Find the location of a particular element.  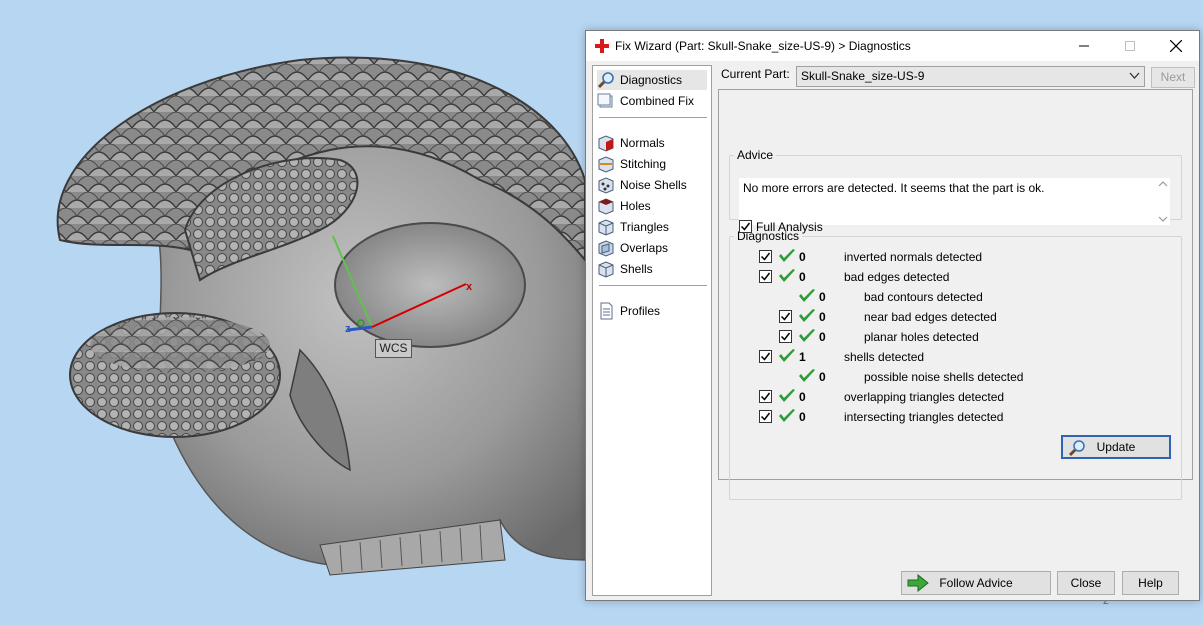

minimize-icon is located at coordinates (1084, 46).